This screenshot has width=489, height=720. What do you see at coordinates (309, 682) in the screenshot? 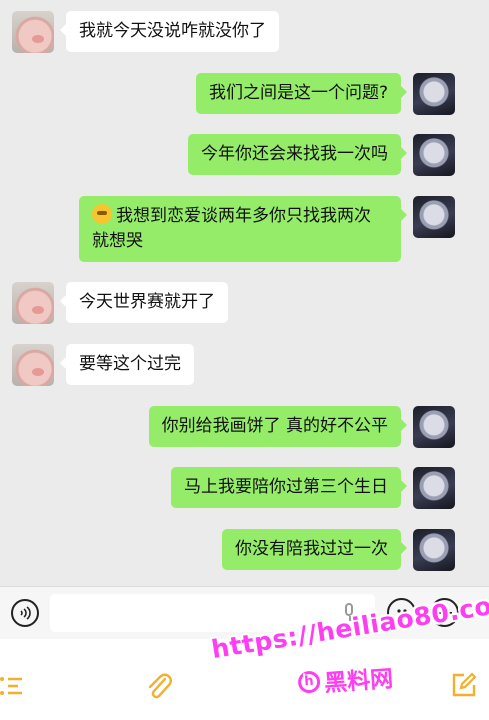
I see `watermark-logo-icon: h` at bounding box center [309, 682].